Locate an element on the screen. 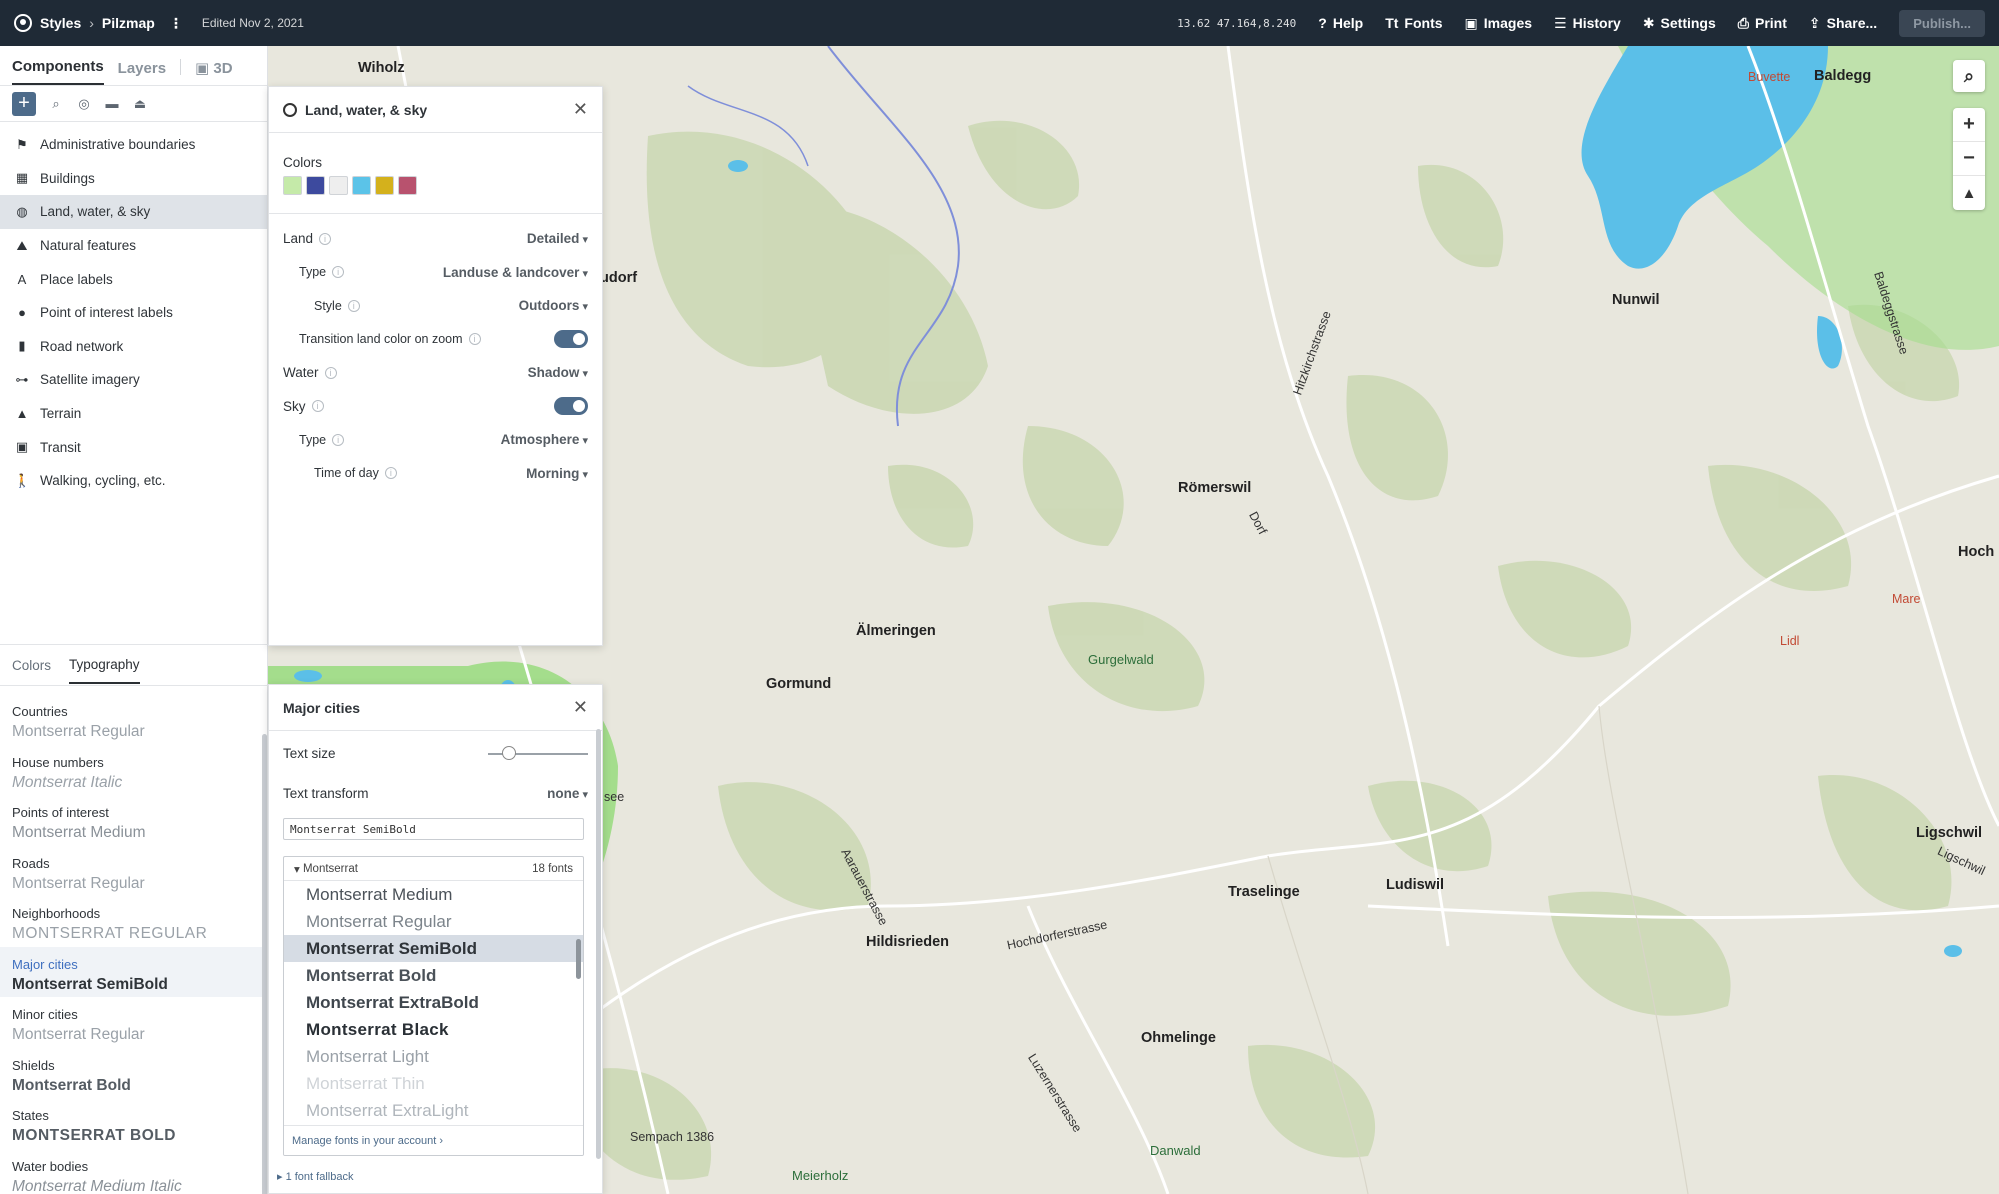  font-option: Montserrat Regular is located at coordinates (433, 921).